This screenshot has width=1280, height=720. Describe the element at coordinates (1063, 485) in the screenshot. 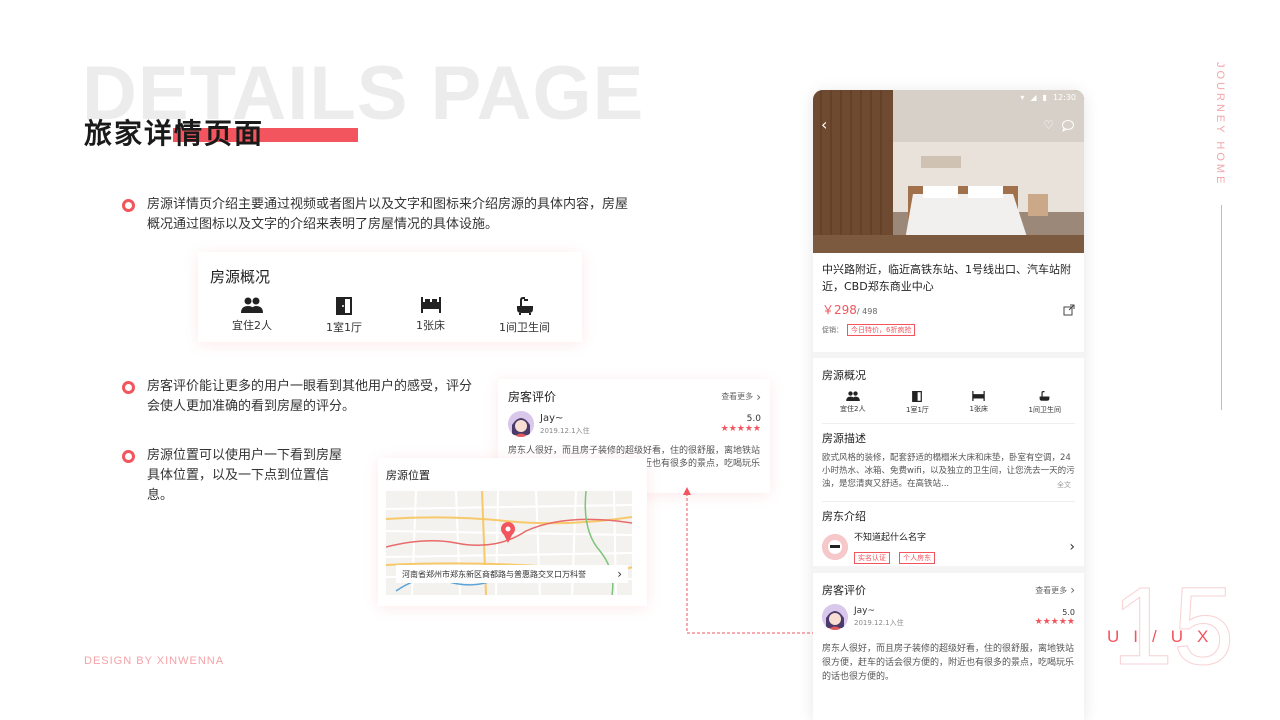

I see `description-more-link: 全文` at that location.